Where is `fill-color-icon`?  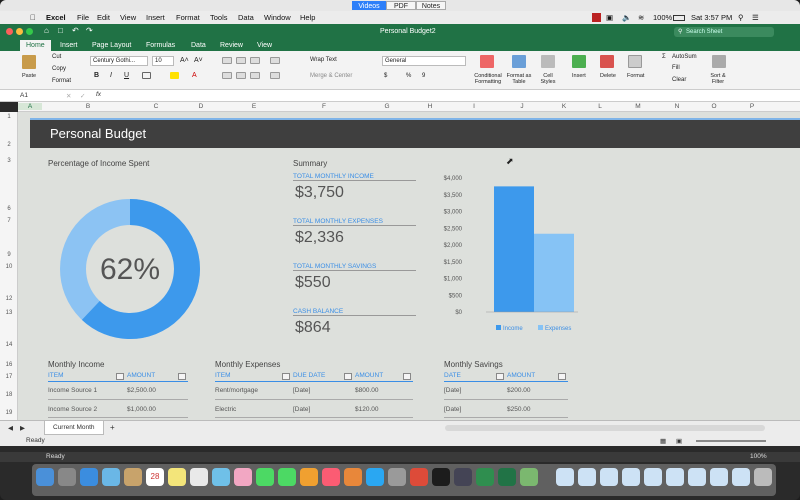 fill-color-icon is located at coordinates (174, 75).